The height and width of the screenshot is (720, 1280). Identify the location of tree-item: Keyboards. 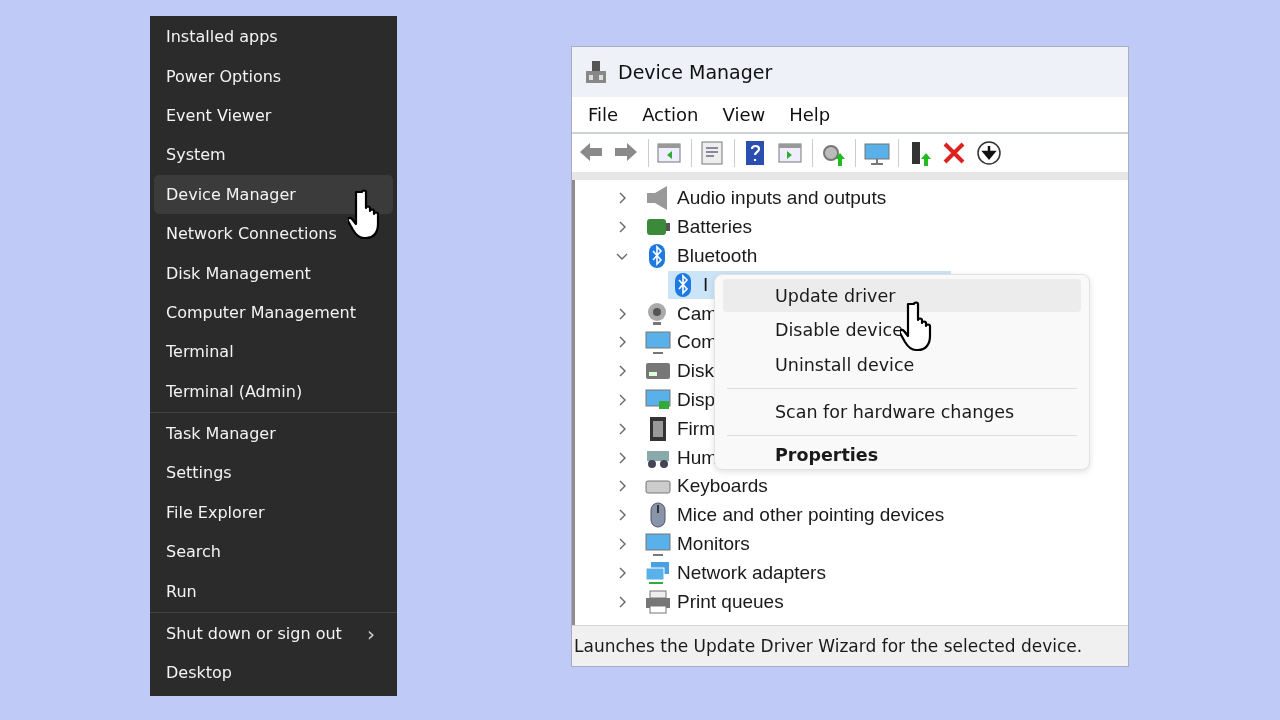
(722, 486).